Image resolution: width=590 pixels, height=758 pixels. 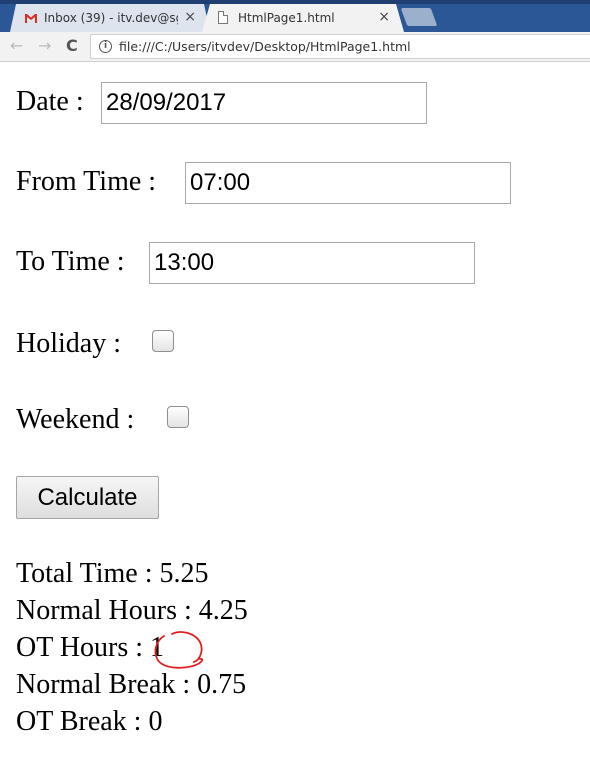 What do you see at coordinates (31, 18) in the screenshot?
I see `gmail-icon` at bounding box center [31, 18].